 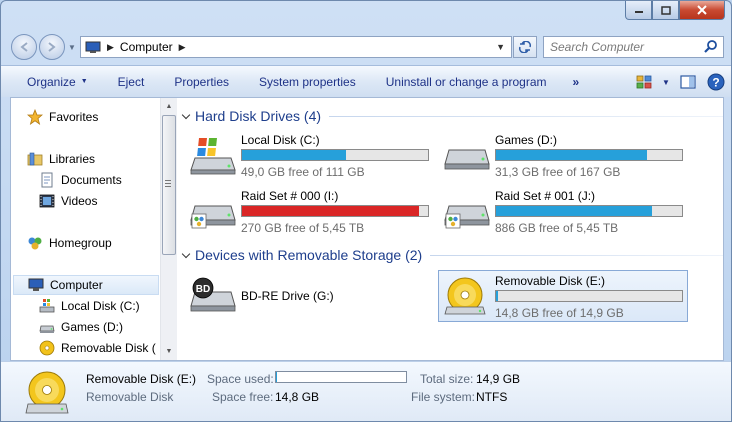 What do you see at coordinates (258, 116) in the screenshot?
I see `group-title: Hard Disk Drives (4)` at bounding box center [258, 116].